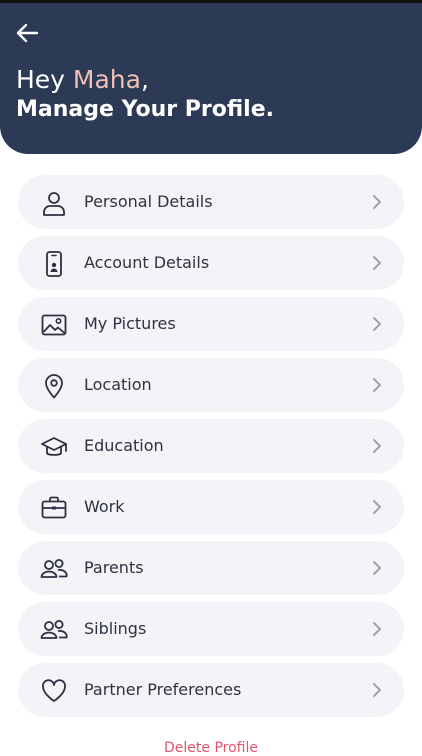  Describe the element at coordinates (211, 324) in the screenshot. I see `menu-item-my-pictures: My Pictures` at that location.